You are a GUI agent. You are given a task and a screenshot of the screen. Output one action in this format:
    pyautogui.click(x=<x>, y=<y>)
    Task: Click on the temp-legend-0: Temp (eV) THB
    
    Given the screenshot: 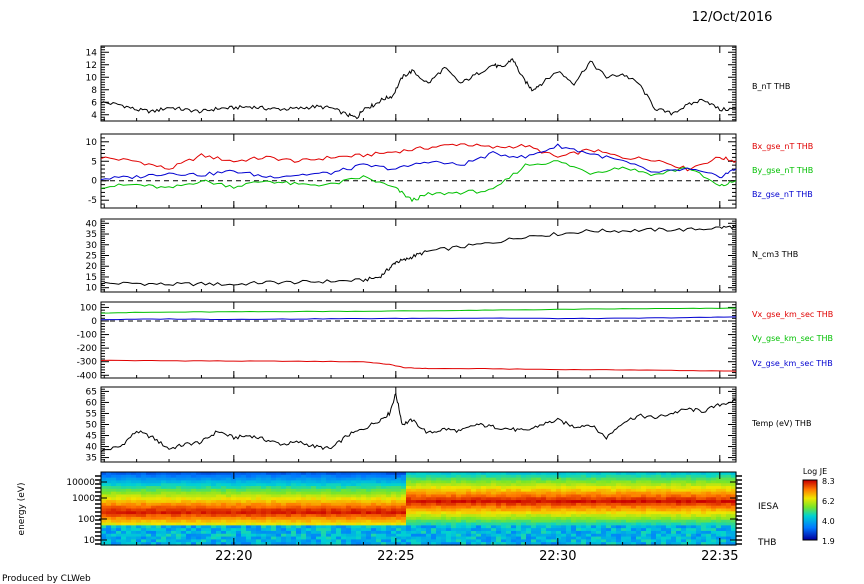 What is the action you would take?
    pyautogui.click(x=781, y=423)
    